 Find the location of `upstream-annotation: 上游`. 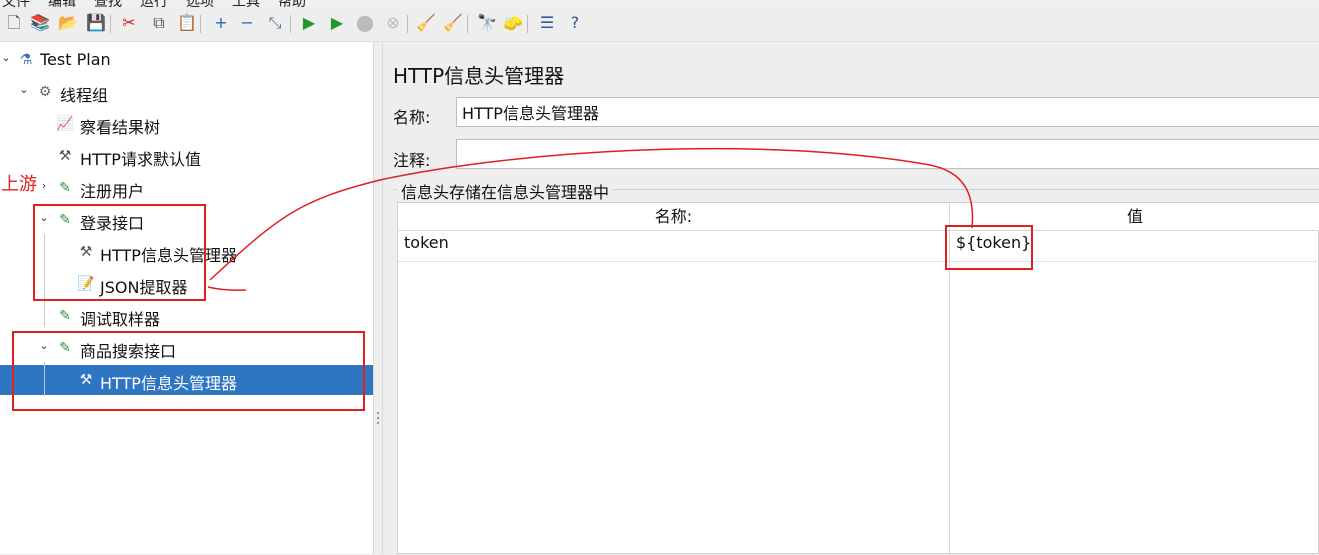

upstream-annotation: 上游 is located at coordinates (19, 184).